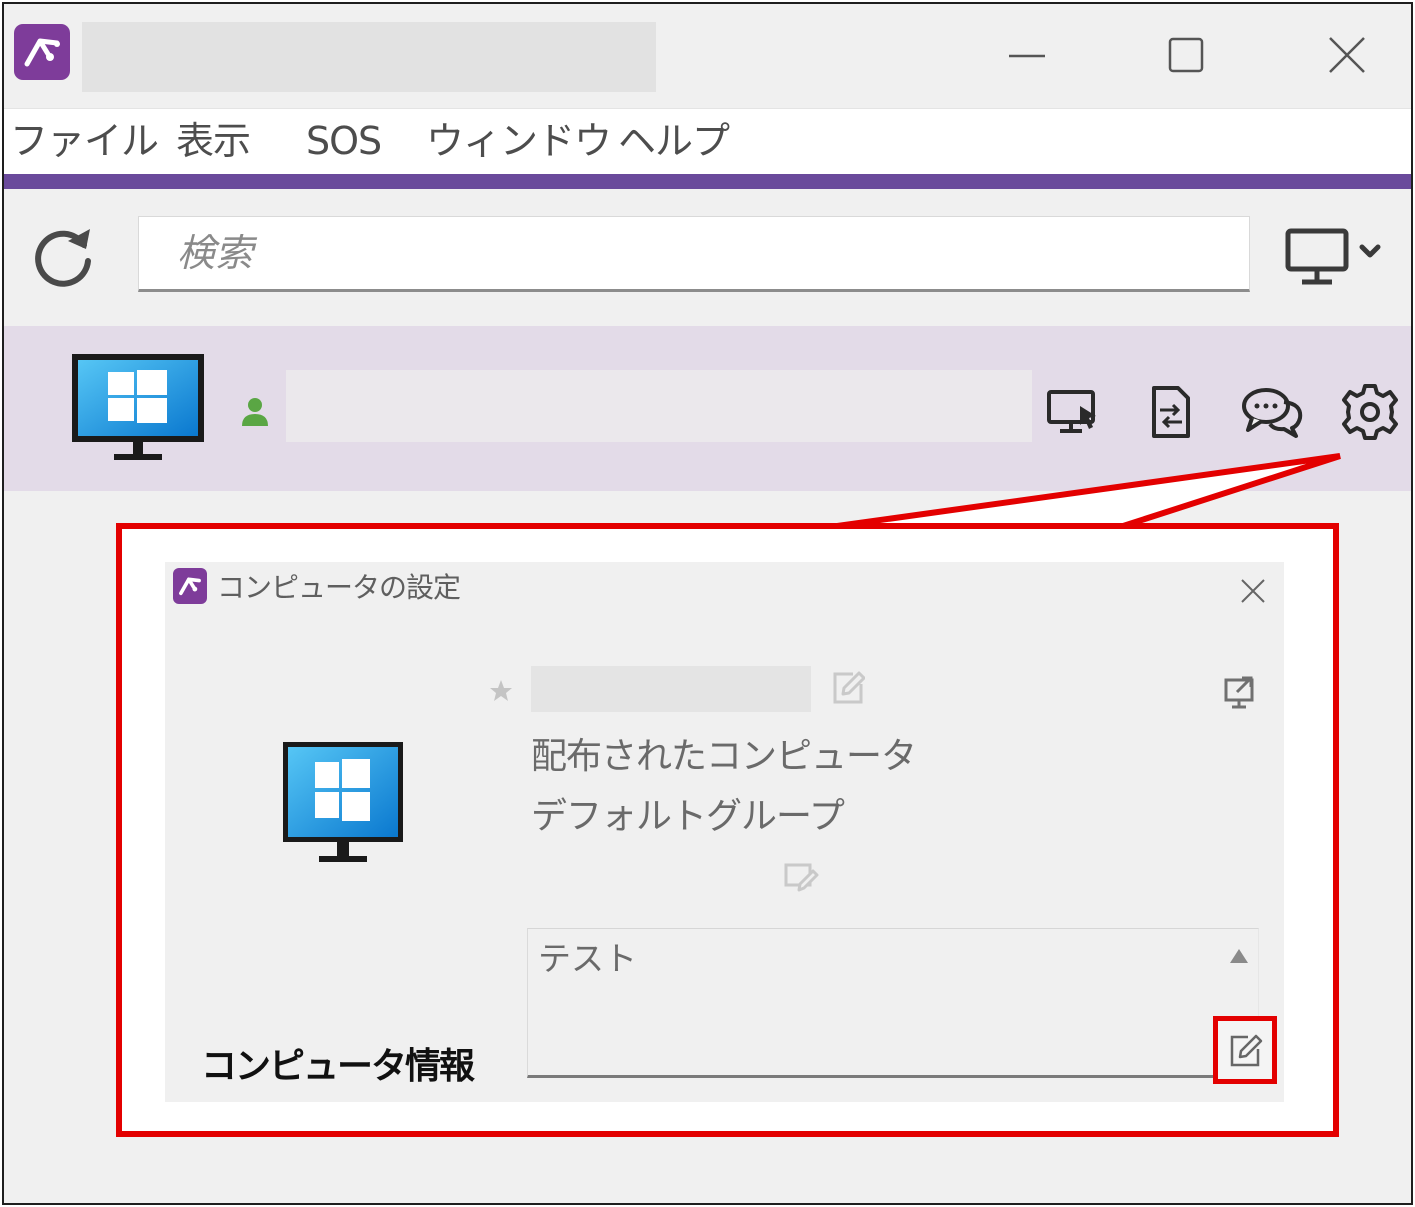 This screenshot has width=1415, height=1207. Describe the element at coordinates (339, 587) in the screenshot. I see `dialog-title: コンピュータの設定` at that location.